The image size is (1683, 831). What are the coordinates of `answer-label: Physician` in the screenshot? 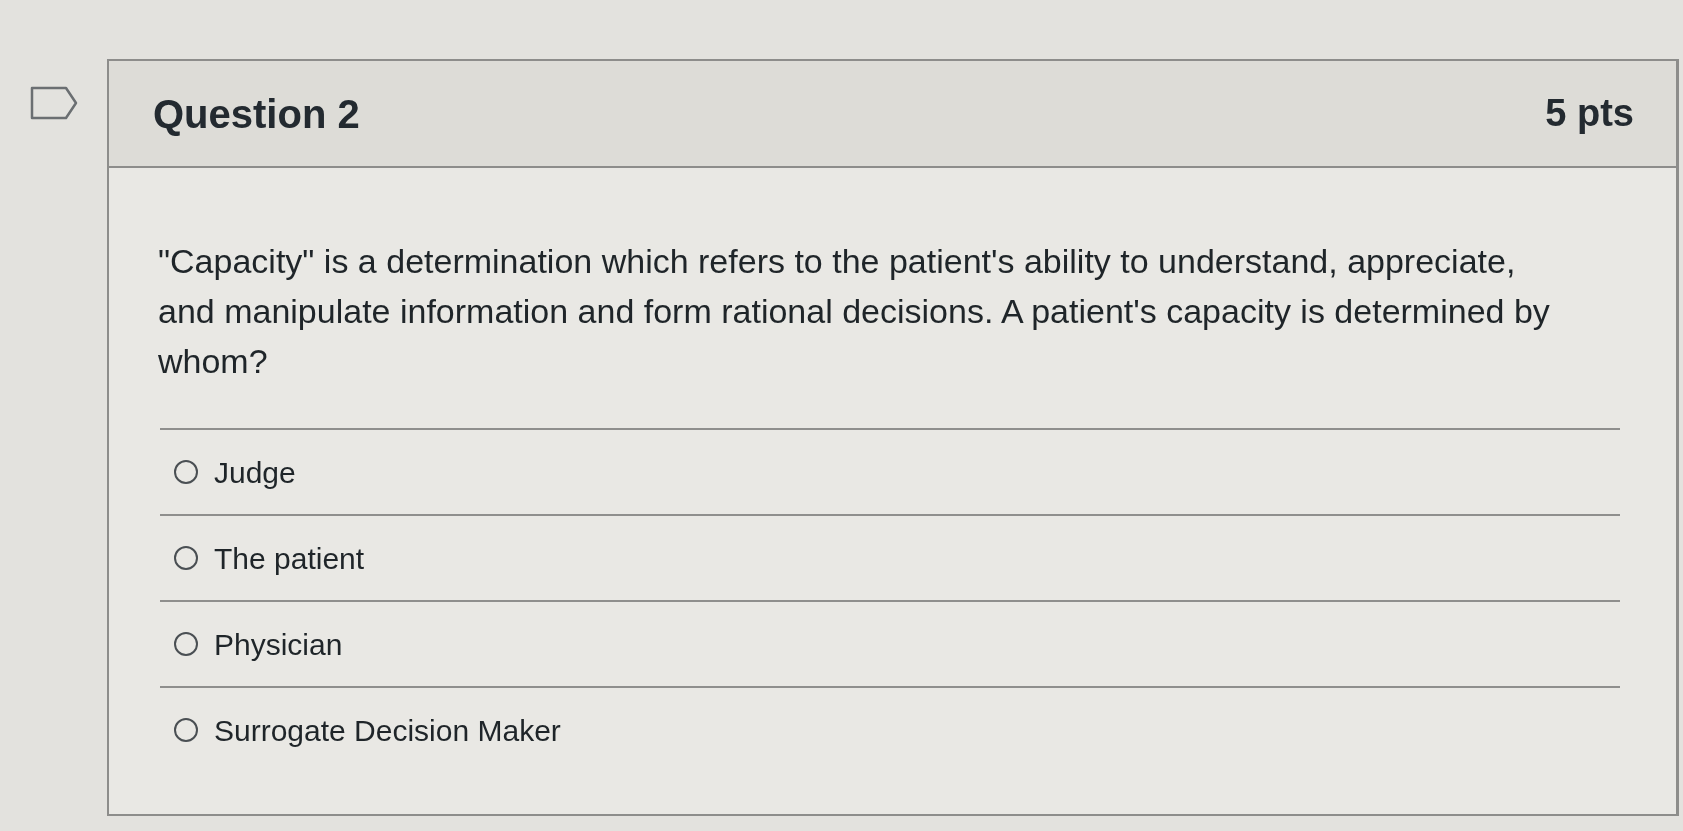 It's located at (278, 644).